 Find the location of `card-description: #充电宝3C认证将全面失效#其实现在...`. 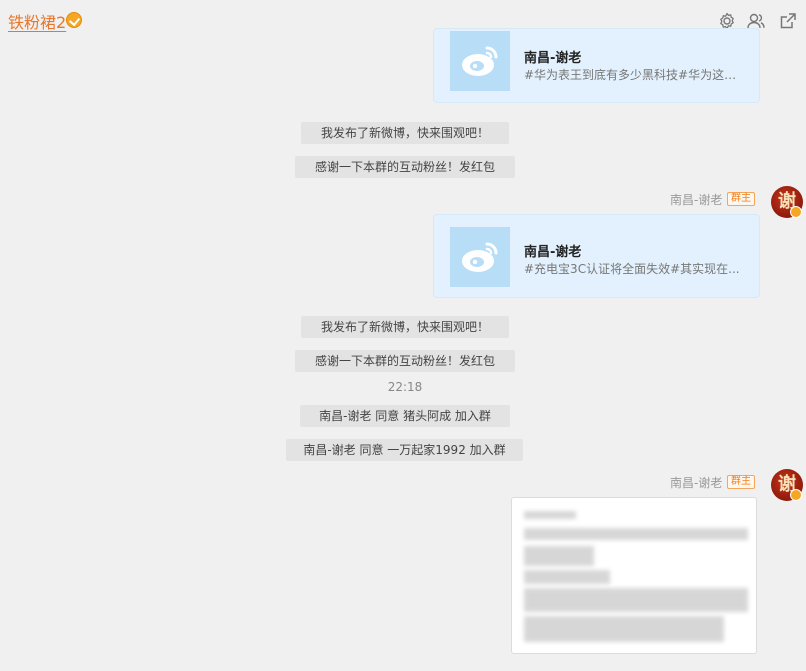

card-description: #充电宝3C认证将全面失效#其实现在... is located at coordinates (632, 269).